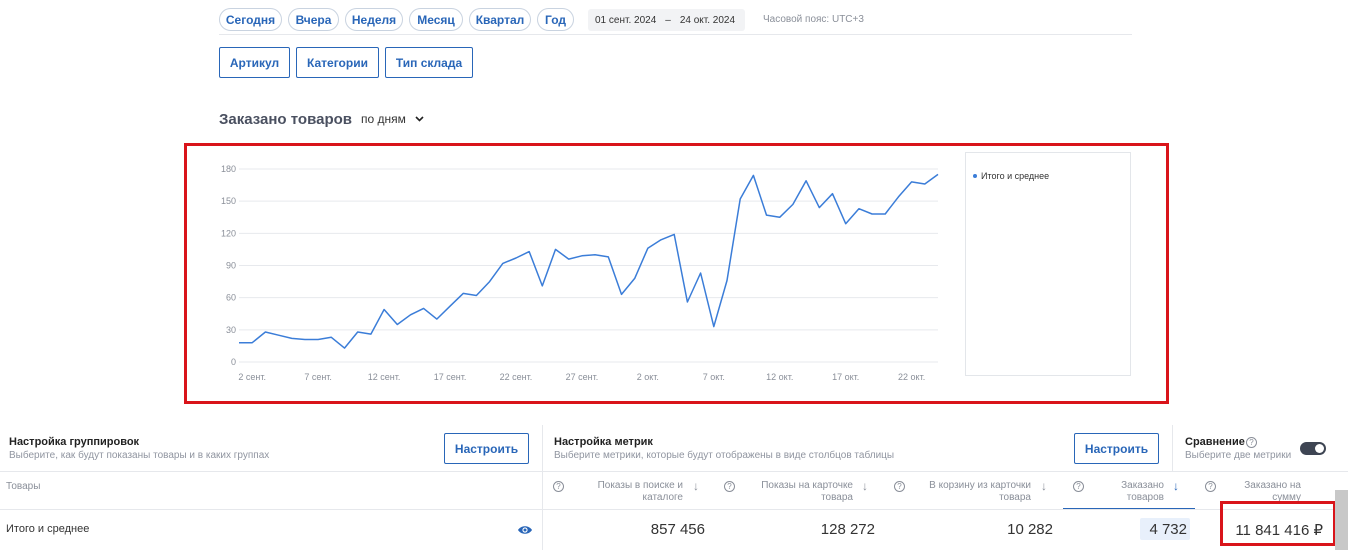 The height and width of the screenshot is (550, 1348). I want to click on cell-card-views: 128 272, so click(847, 529).